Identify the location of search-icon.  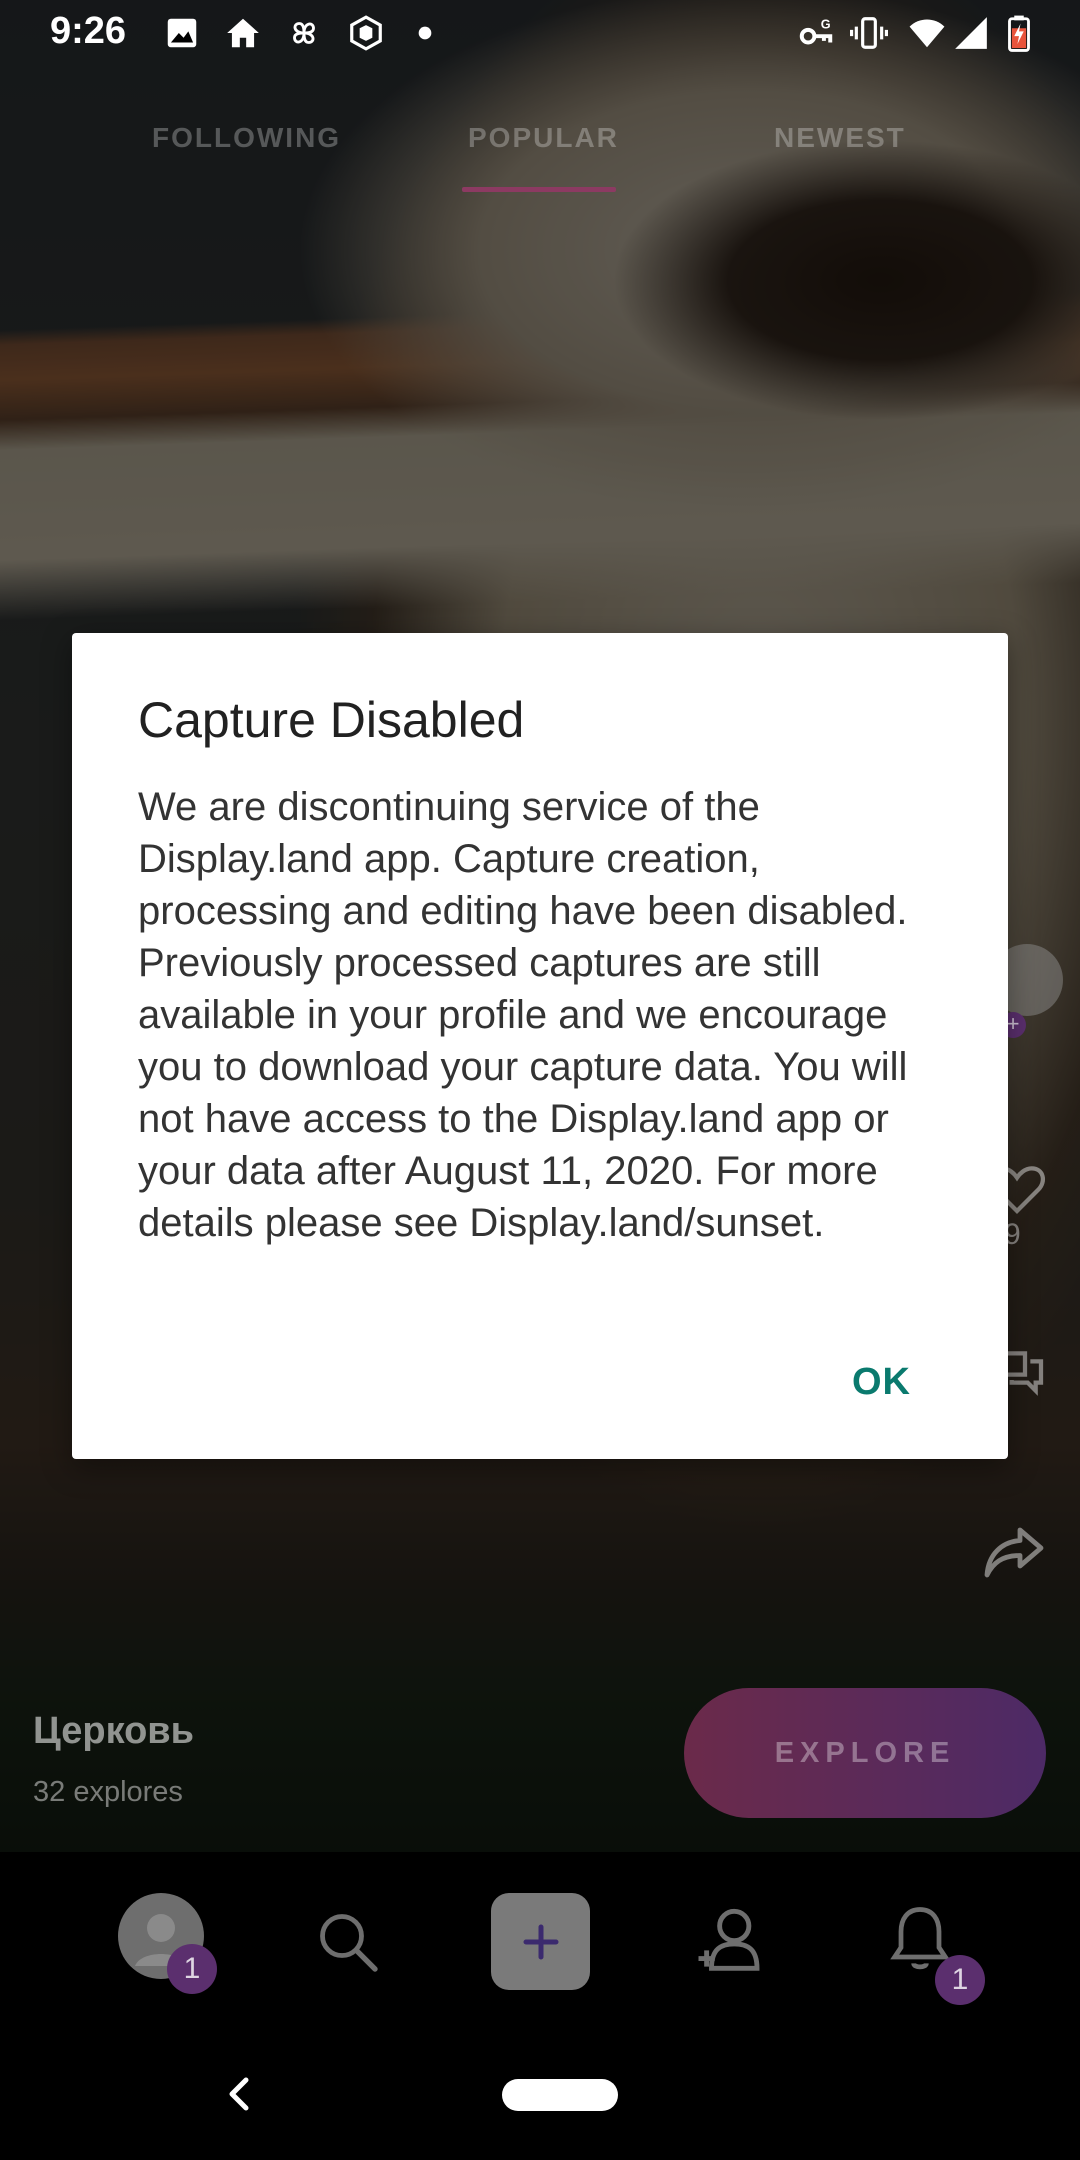
(348, 1942).